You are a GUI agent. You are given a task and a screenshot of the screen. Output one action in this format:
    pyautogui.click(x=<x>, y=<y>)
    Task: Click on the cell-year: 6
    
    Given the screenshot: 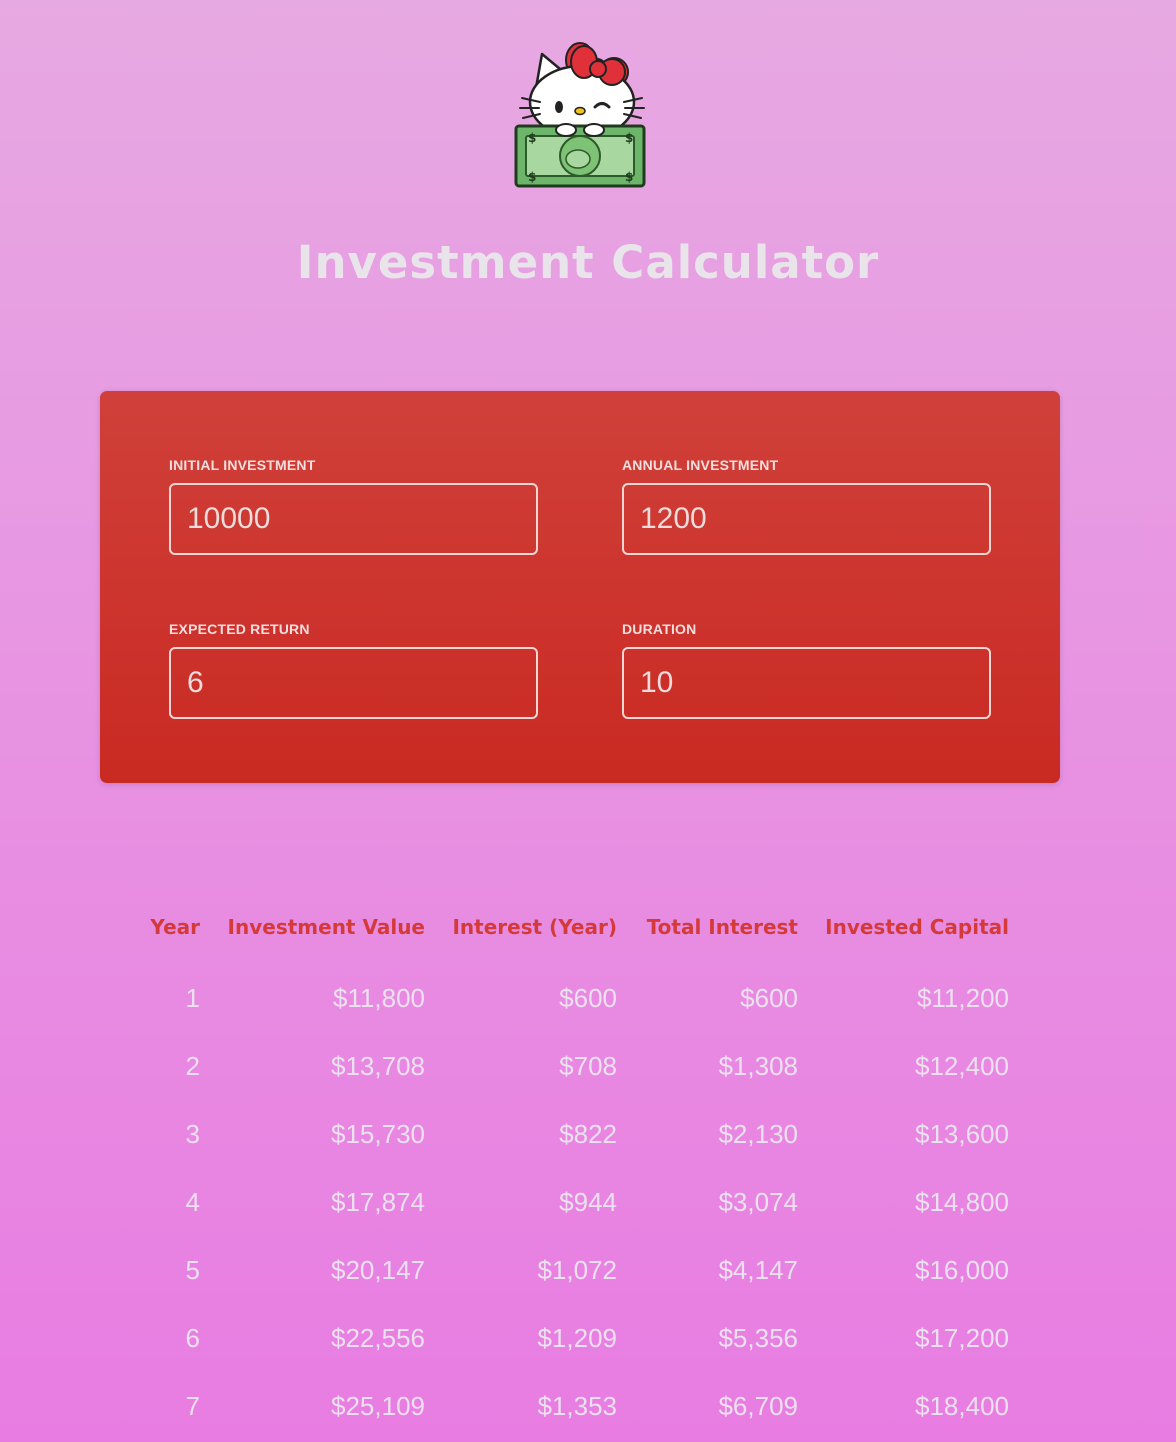 What is the action you would take?
    pyautogui.click(x=192, y=1337)
    